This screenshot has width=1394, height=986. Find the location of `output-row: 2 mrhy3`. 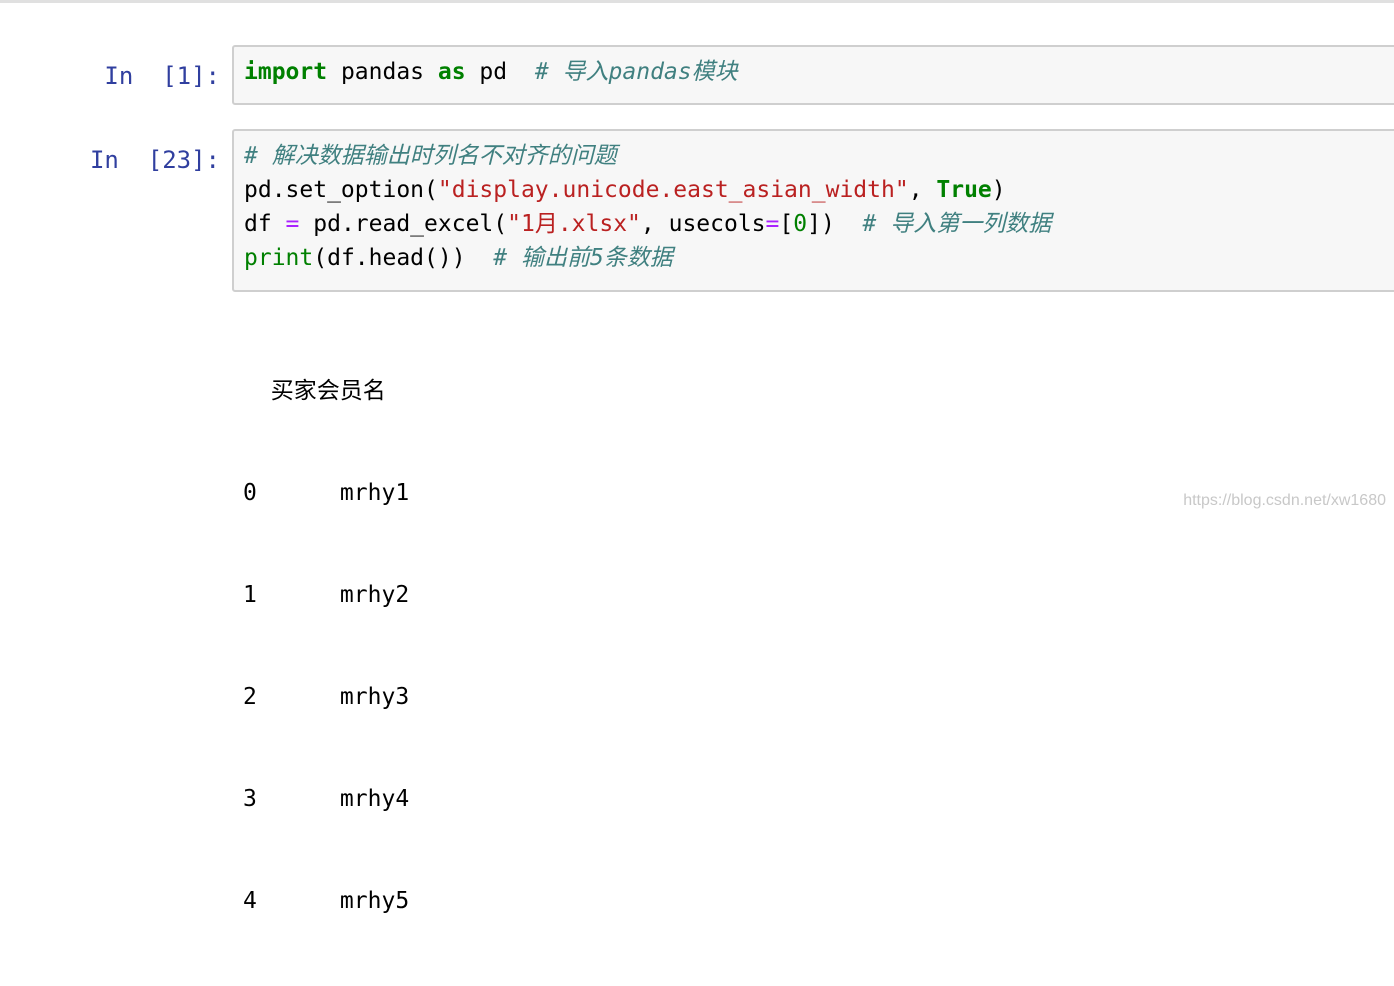

output-row: 2 mrhy3 is located at coordinates (326, 697).